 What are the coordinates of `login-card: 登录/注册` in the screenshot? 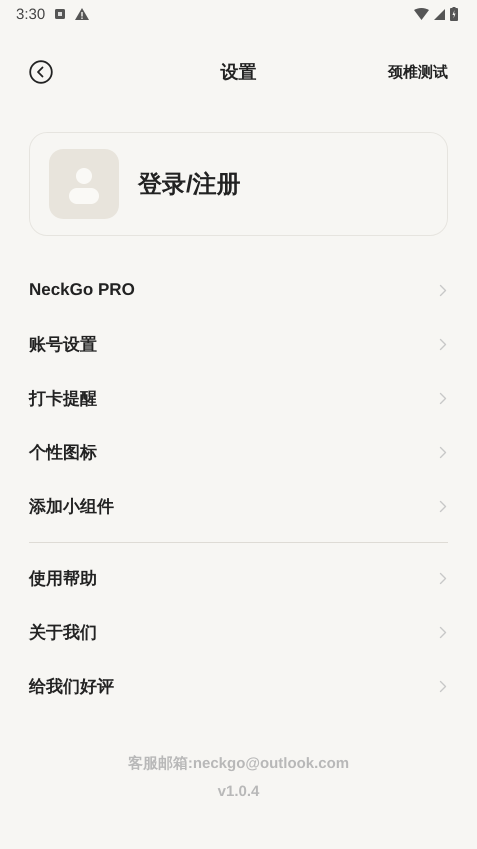 It's located at (238, 184).